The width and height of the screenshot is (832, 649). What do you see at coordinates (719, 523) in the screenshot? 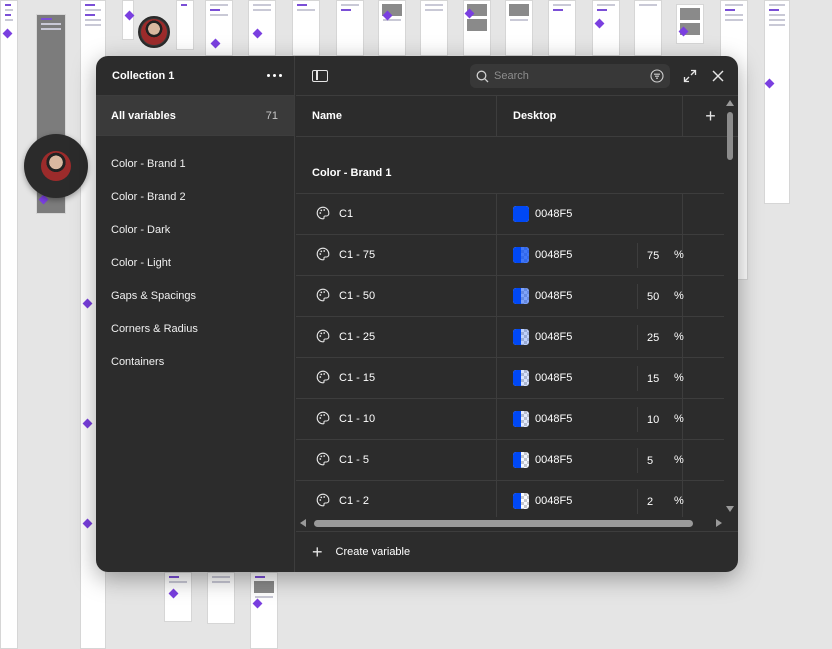
I see `scroll-right-arrow-icon` at bounding box center [719, 523].